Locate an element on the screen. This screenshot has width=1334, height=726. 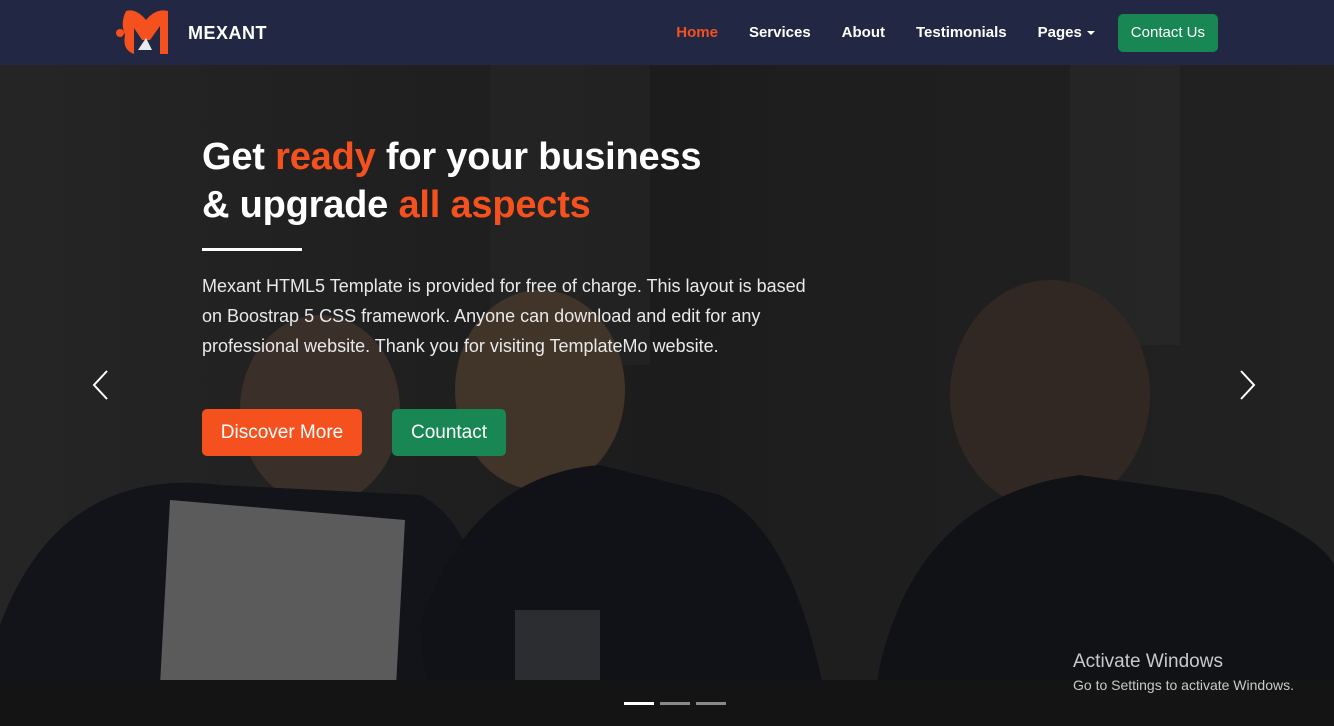
hero-buttons: Discover More Countact is located at coordinates (522, 432).